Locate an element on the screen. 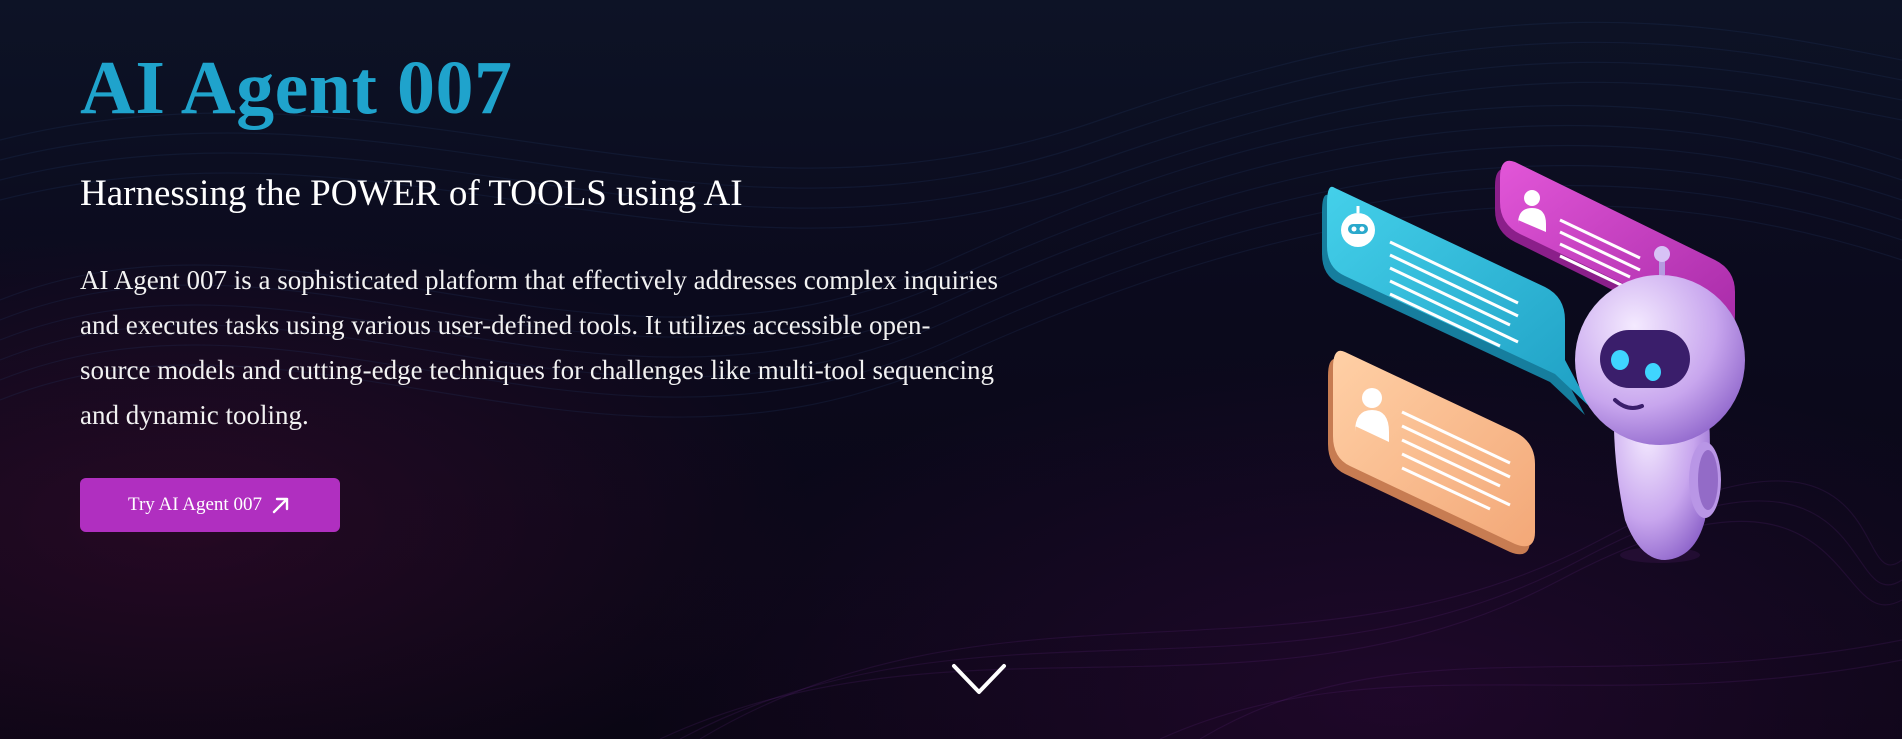 Image resolution: width=1902 pixels, height=739 pixels. arrow-up-right-icon is located at coordinates (281, 505).